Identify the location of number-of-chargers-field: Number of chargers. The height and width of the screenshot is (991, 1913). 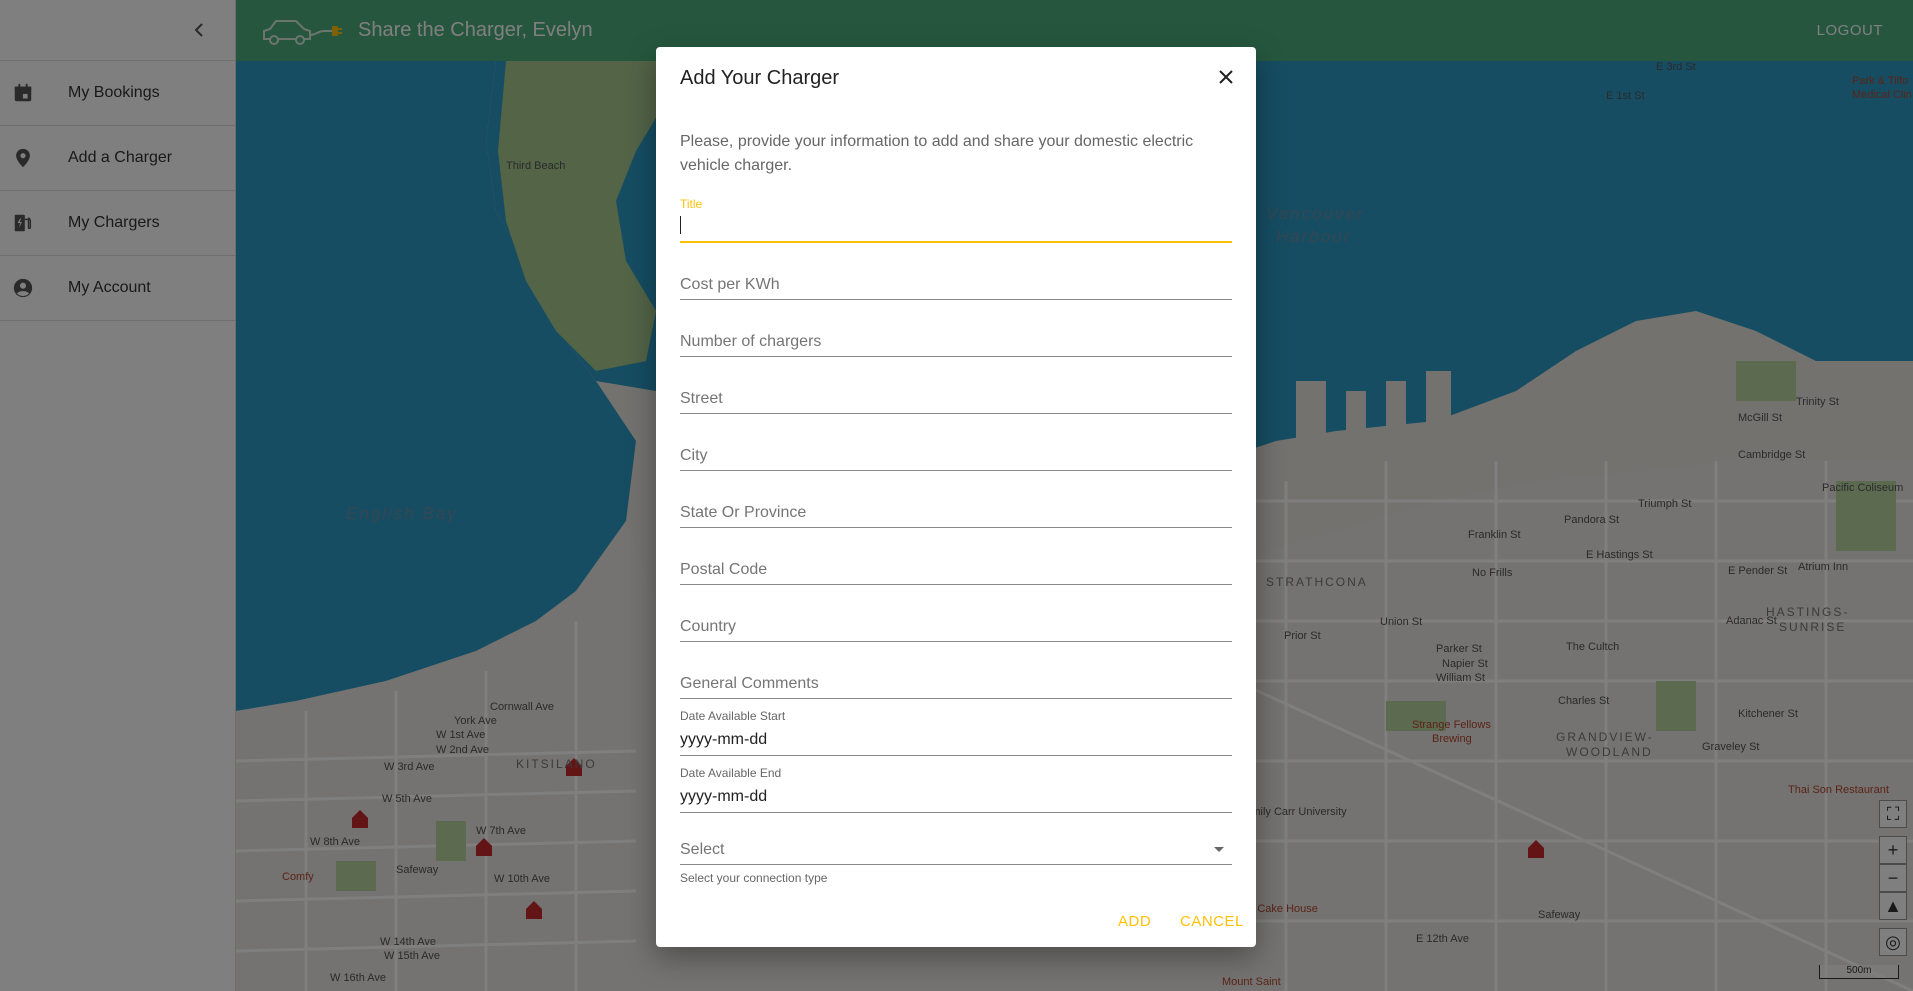
(956, 333).